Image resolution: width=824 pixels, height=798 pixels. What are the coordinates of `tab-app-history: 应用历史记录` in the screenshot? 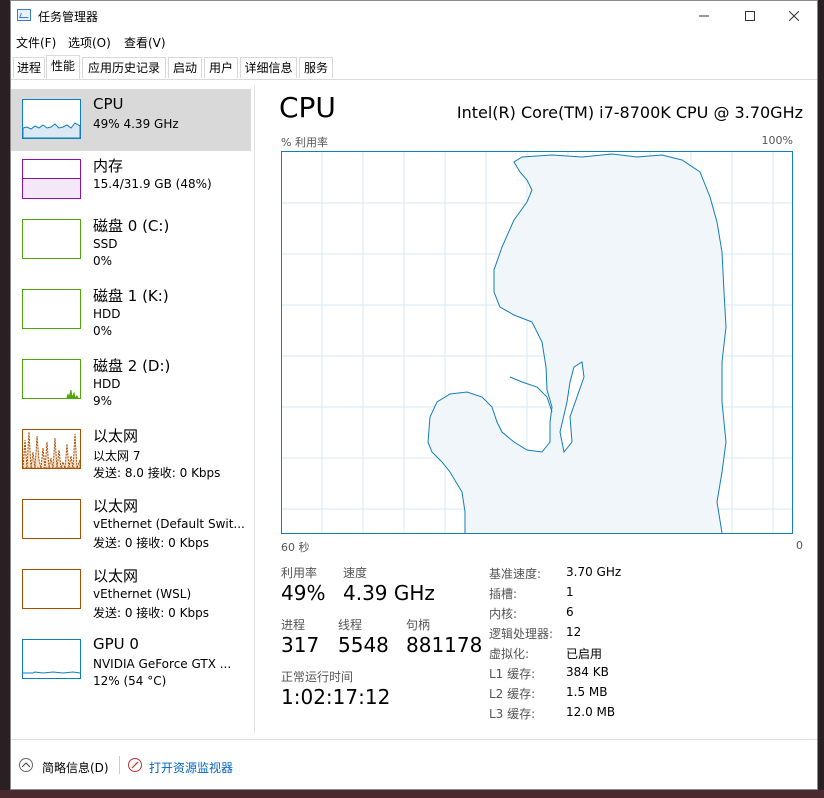 It's located at (124, 67).